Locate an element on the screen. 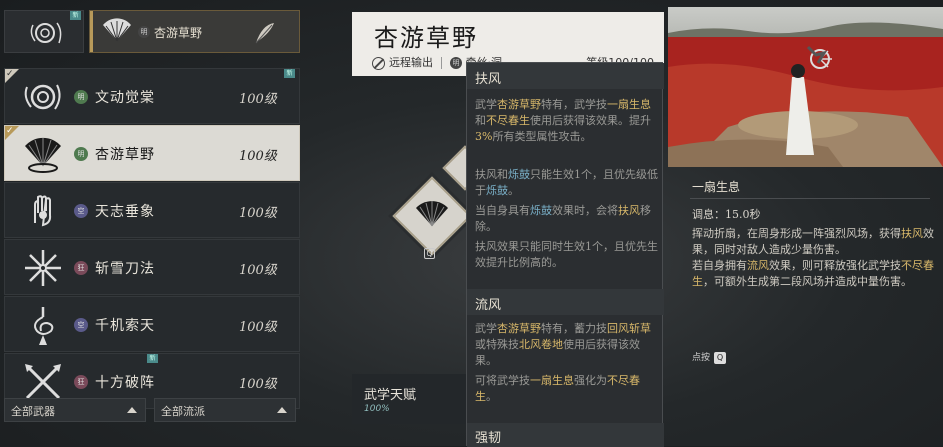 This screenshot has height=447, width=943. tooltip-section-header: 强韧 is located at coordinates (565, 435).